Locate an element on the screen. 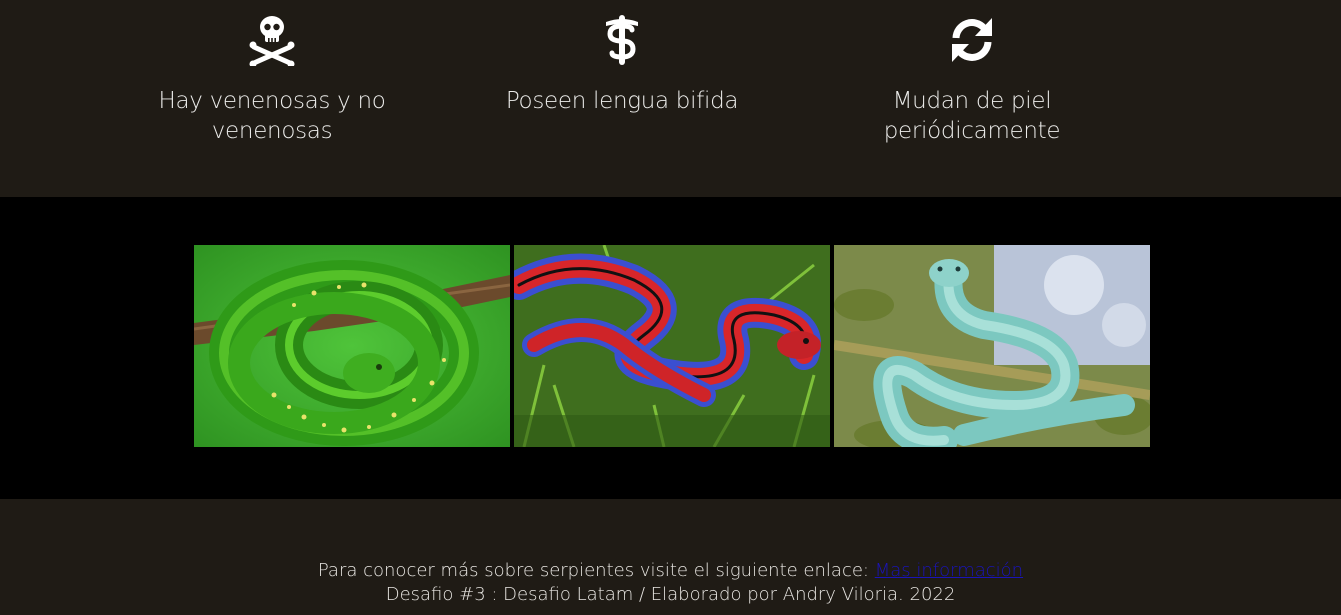 This screenshot has width=1341, height=615. feature-bifid-tongue: Poseen lengua bifida is located at coordinates (622, 65).